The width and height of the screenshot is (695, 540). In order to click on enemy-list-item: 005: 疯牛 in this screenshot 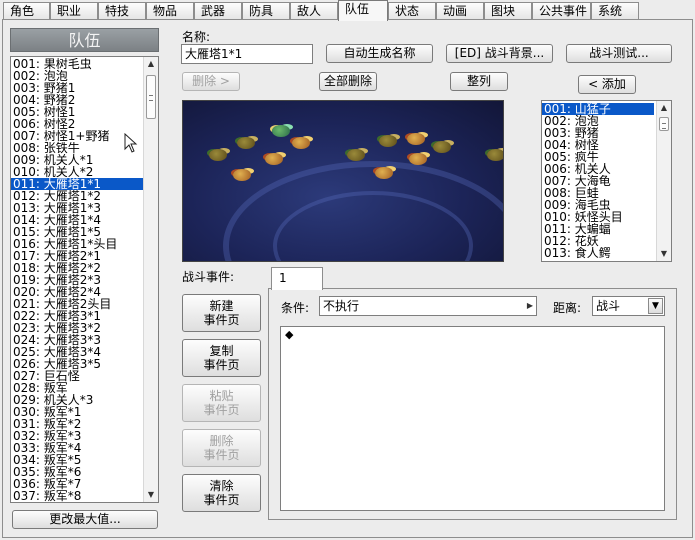, I will do `click(598, 157)`.